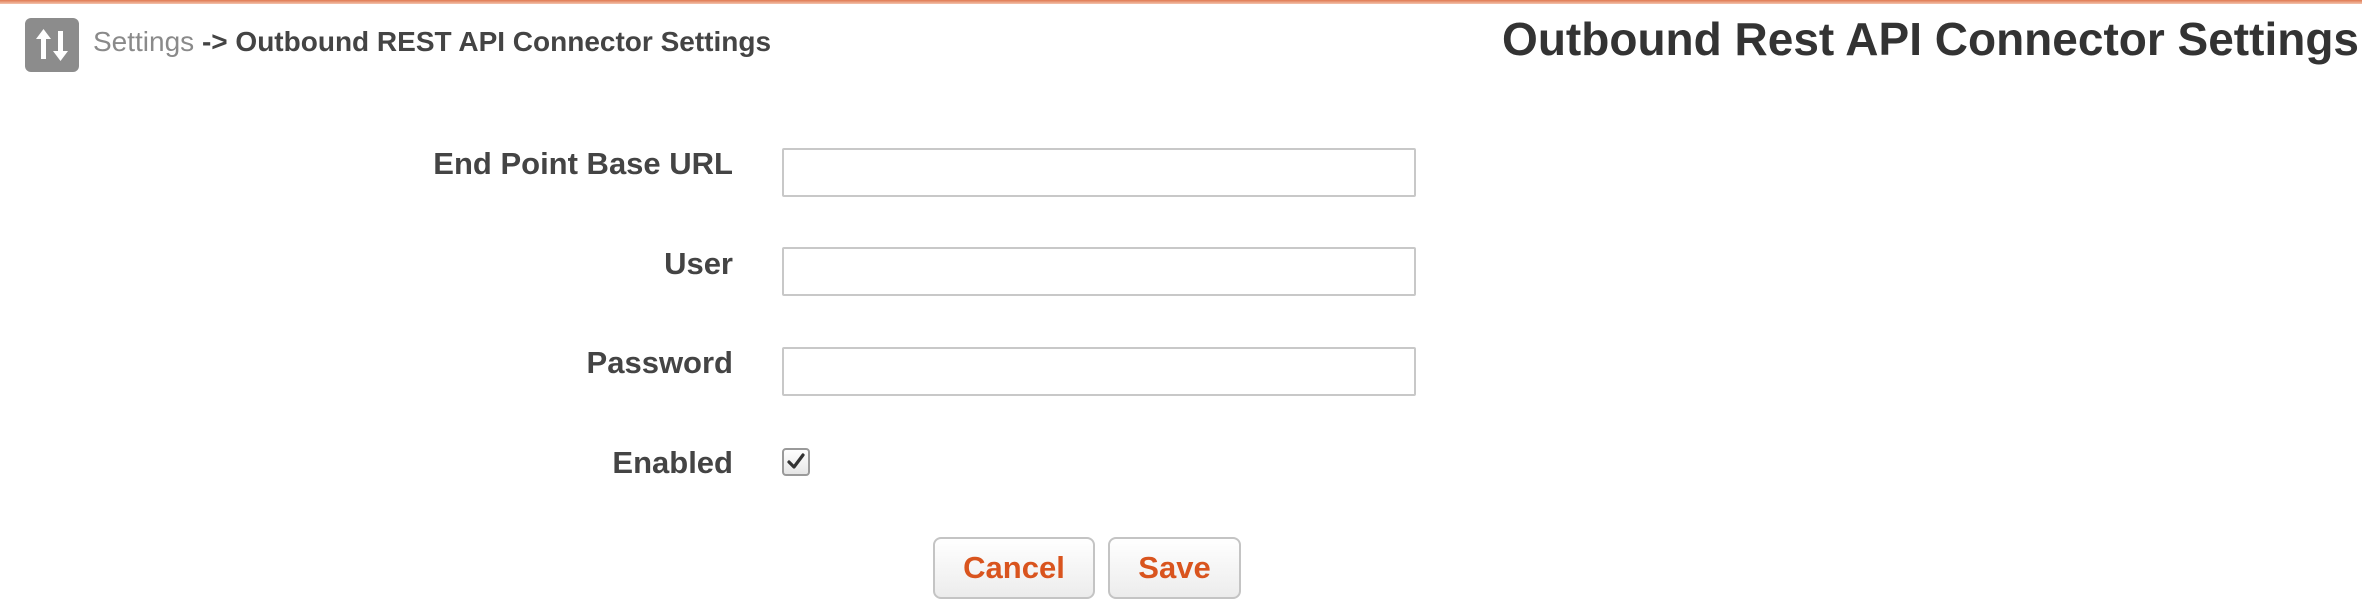 Image resolution: width=2362 pixels, height=615 pixels. What do you see at coordinates (1099, 172) in the screenshot?
I see `endpoint-url-input` at bounding box center [1099, 172].